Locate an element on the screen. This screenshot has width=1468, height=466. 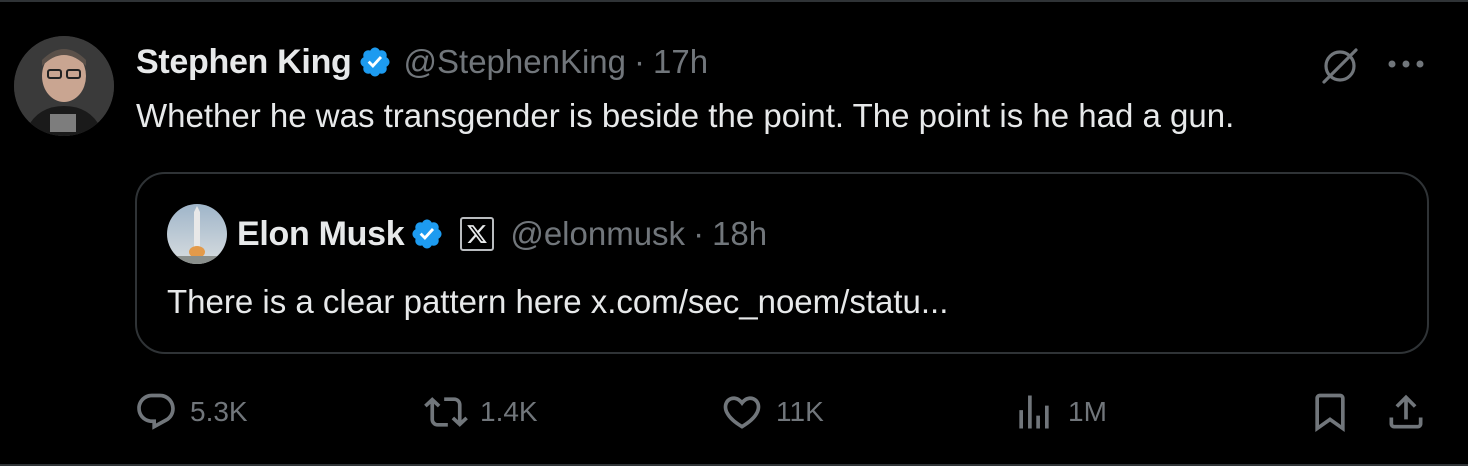
like-button: 11K is located at coordinates (772, 412).